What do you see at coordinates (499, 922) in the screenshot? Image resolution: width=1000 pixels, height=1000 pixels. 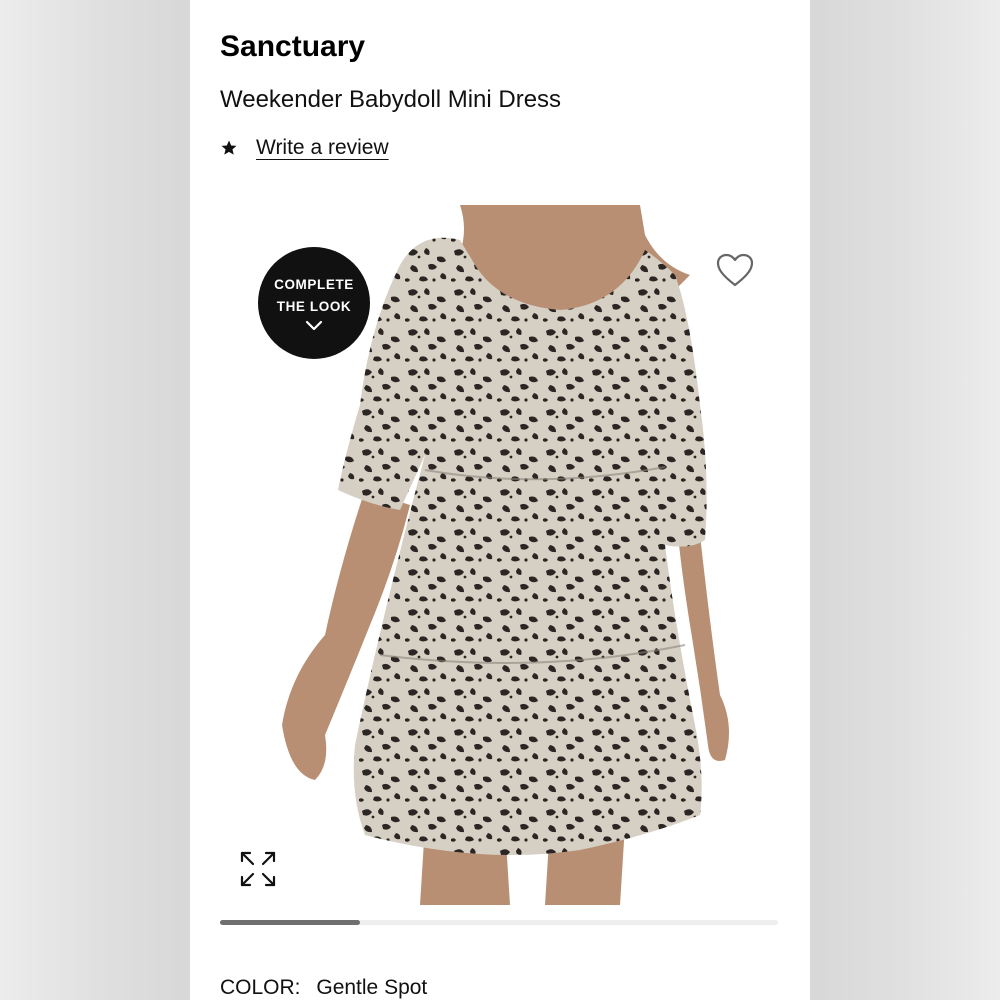 I see `carousel-progress-track` at bounding box center [499, 922].